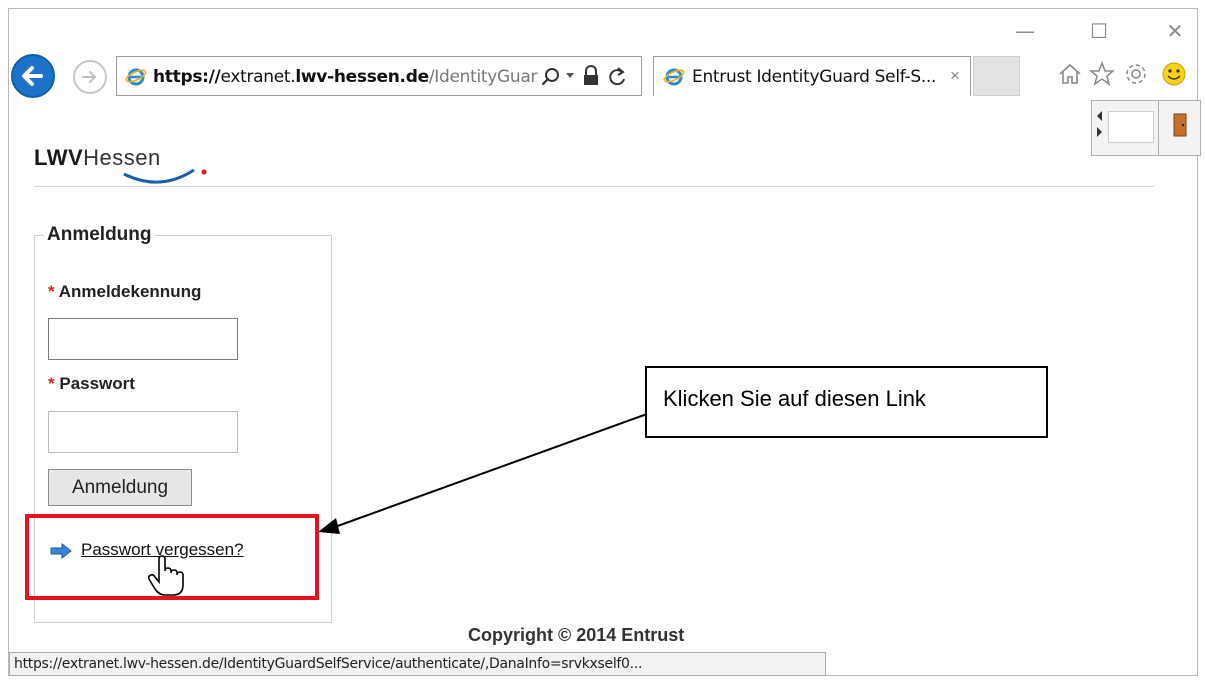 The height and width of the screenshot is (684, 1205). What do you see at coordinates (794, 398) in the screenshot?
I see `callout-text: Klicken Sie auf diesen Link` at bounding box center [794, 398].